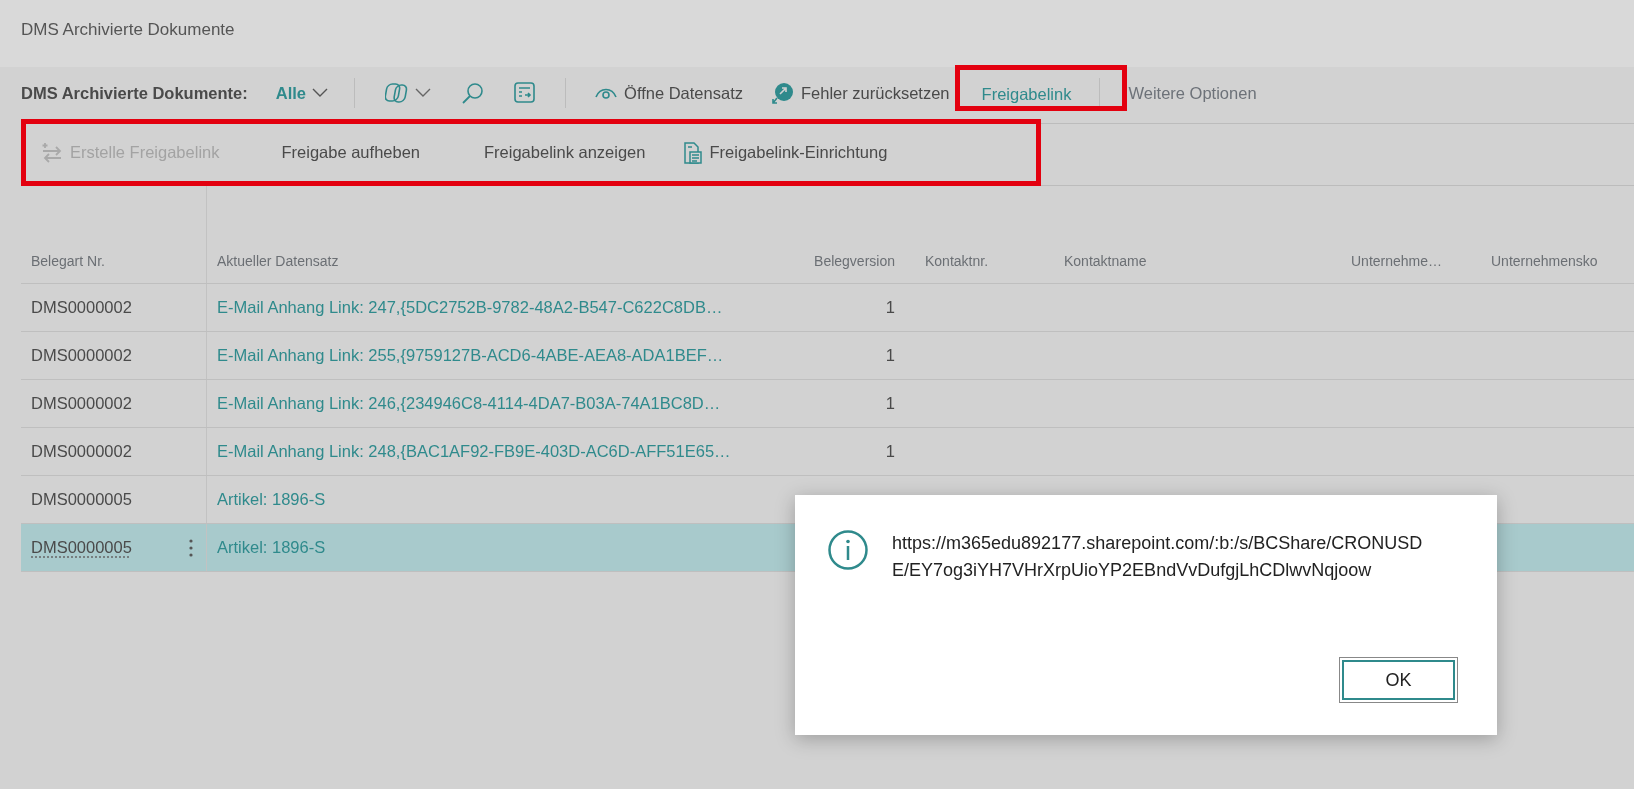 This screenshot has height=789, width=1634. I want to click on dialog-message: https://m365edu892177.sharepoint.com/:b:/s/BCShare/CRONUSDE/EY7og3iYH7VHrXrpUioYP2EBndVvDufgjLhCDlwvNqjoow, so click(1158, 557).